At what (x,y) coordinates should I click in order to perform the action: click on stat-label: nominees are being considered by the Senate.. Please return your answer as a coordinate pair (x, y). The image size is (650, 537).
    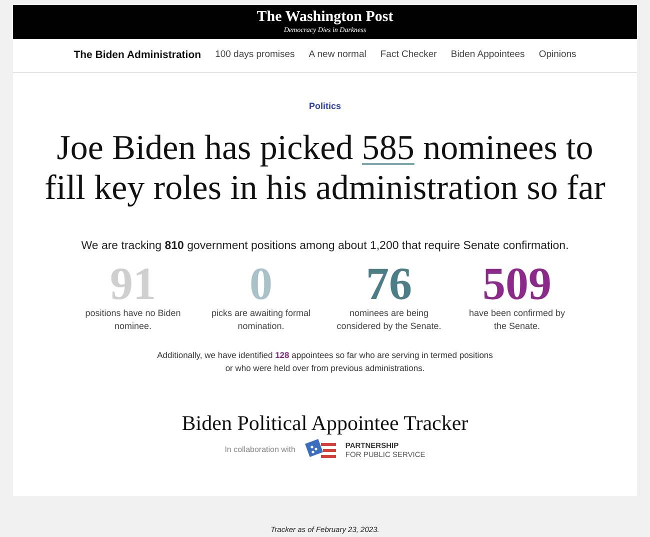
    Looking at the image, I should click on (389, 319).